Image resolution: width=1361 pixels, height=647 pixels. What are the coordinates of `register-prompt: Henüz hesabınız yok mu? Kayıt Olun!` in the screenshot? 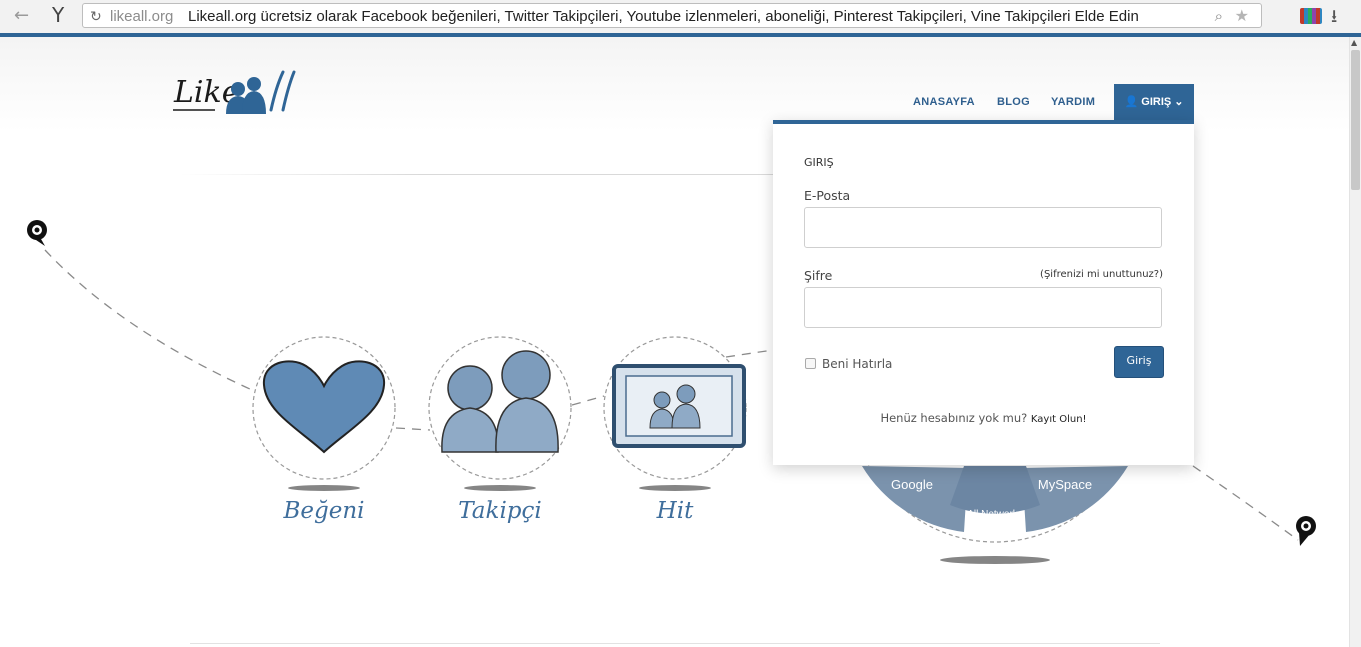 It's located at (983, 418).